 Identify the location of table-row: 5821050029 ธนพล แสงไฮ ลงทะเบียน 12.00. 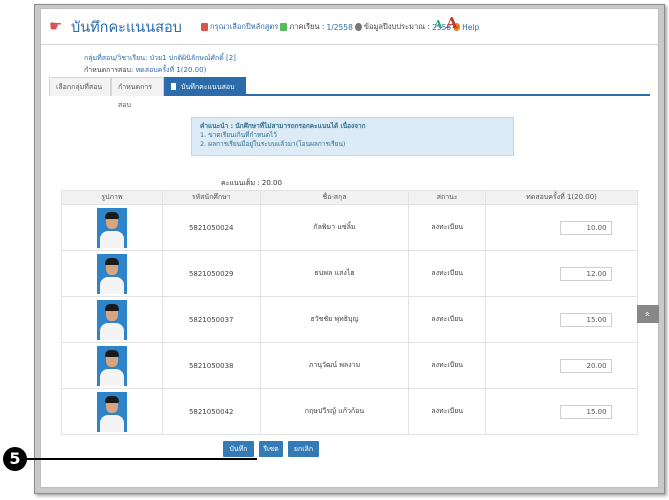
(349, 273).